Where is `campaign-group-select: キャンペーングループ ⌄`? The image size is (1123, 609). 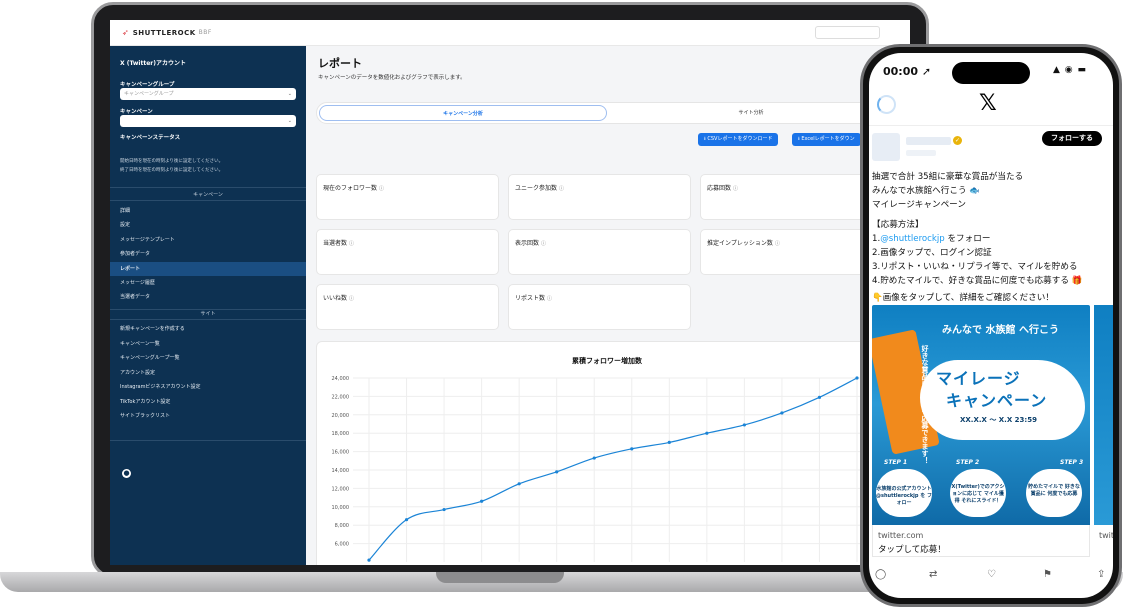
campaign-group-select: キャンペーングループ ⌄ is located at coordinates (208, 94).